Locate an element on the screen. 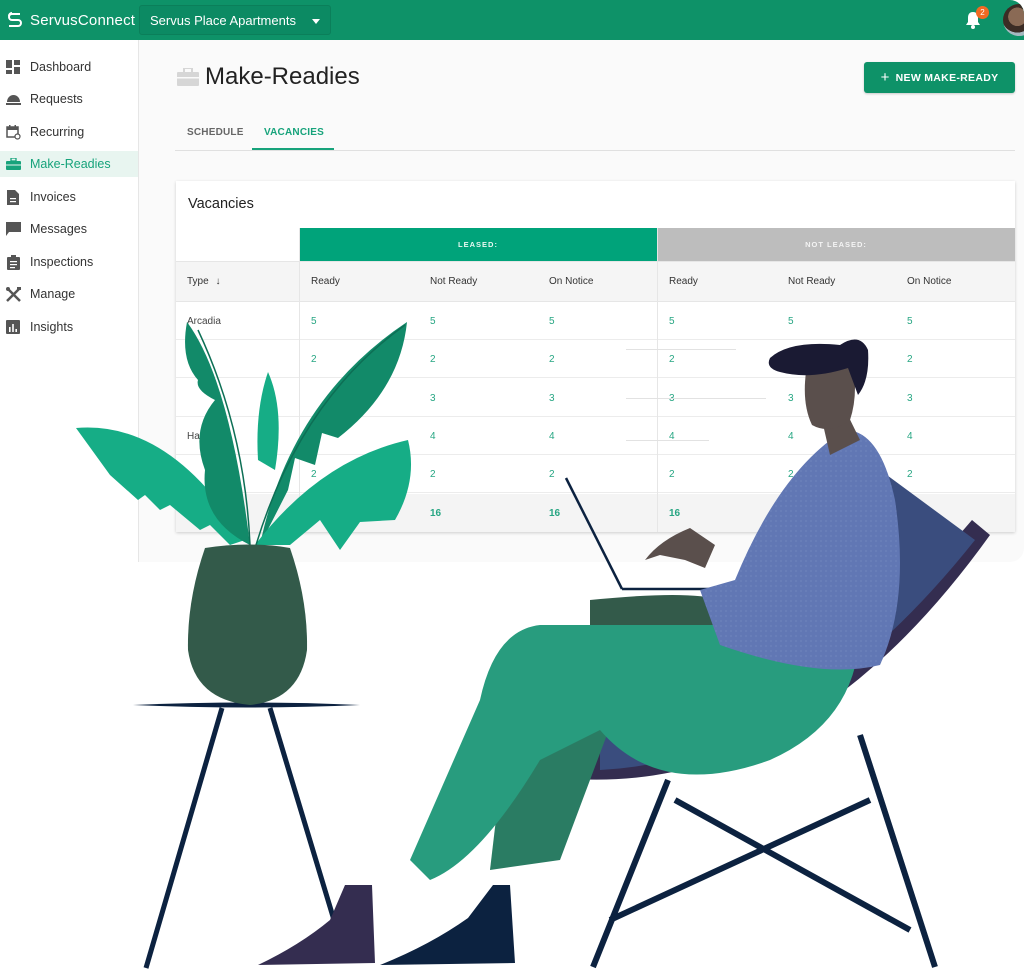  table-row: 33333 is located at coordinates (595, 398).